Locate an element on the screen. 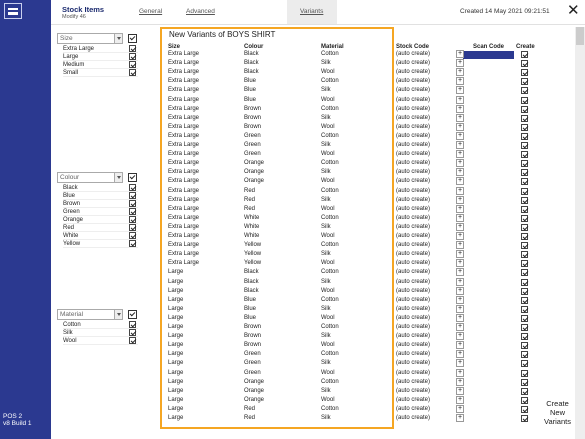 The height and width of the screenshot is (439, 585). scrollbar-thumb is located at coordinates (580, 36).